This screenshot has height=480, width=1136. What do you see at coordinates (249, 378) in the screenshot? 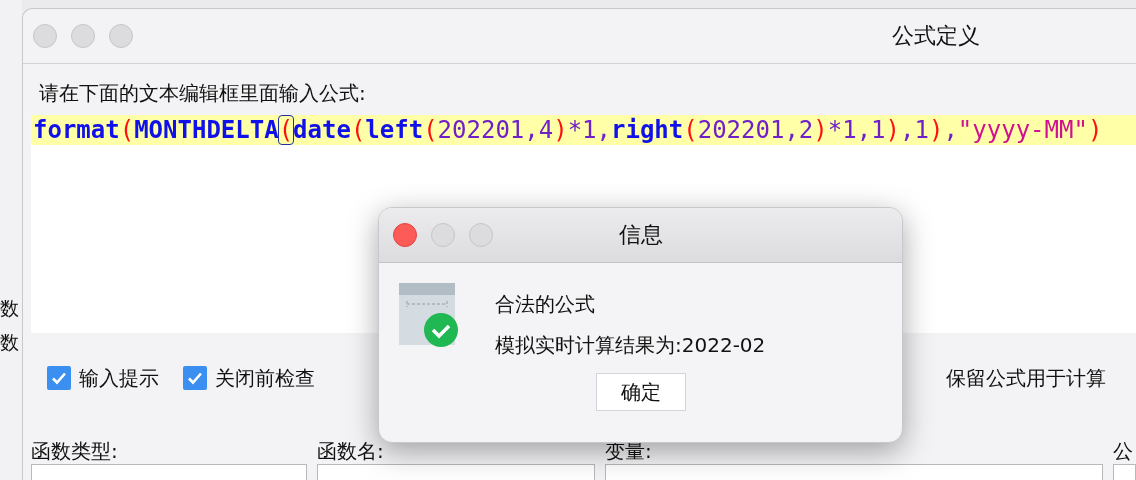
I see `option-checkbox: 关闭前检查` at bounding box center [249, 378].